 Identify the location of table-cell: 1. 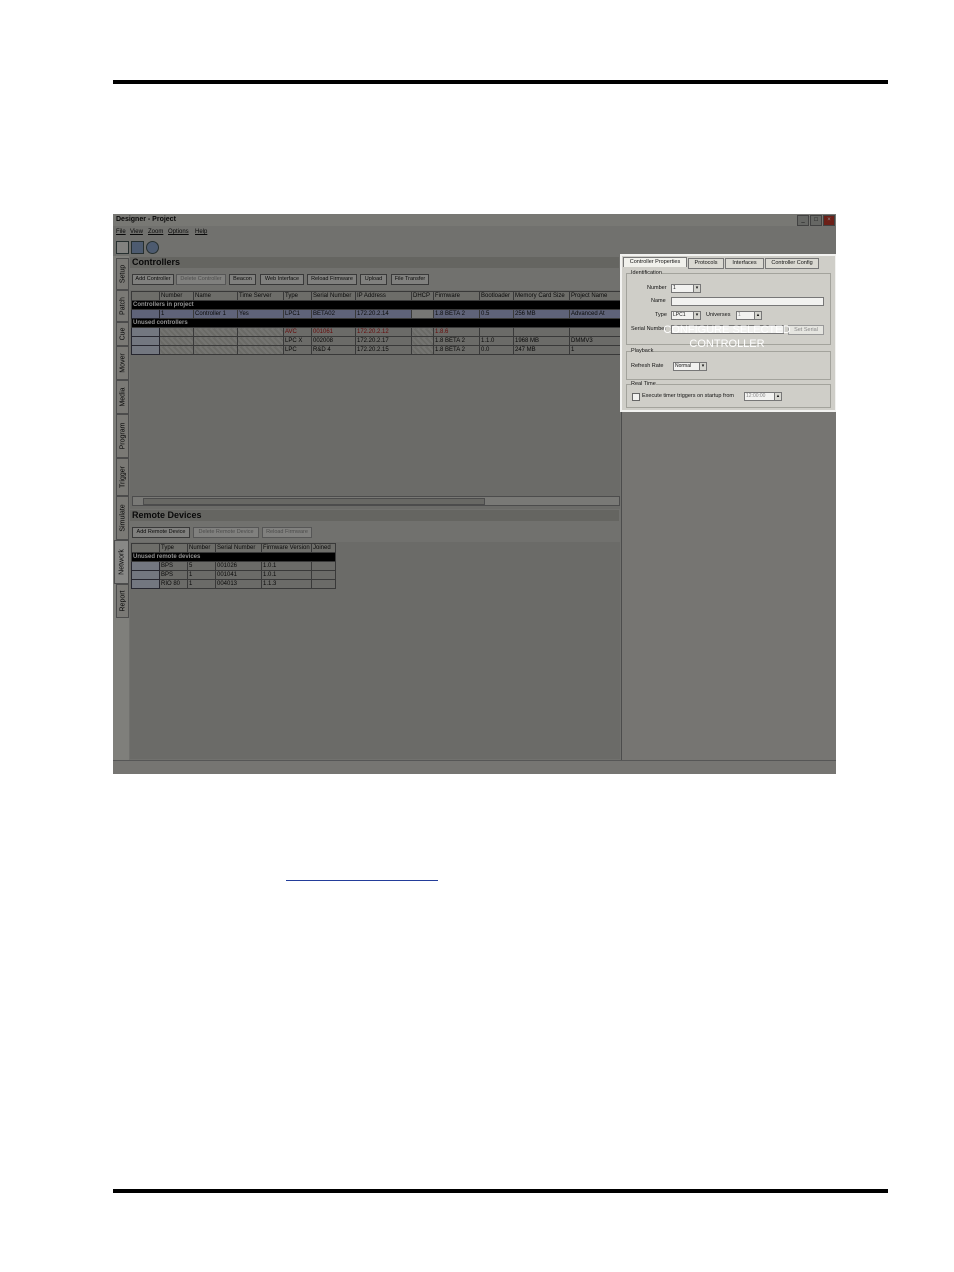
(201, 584).